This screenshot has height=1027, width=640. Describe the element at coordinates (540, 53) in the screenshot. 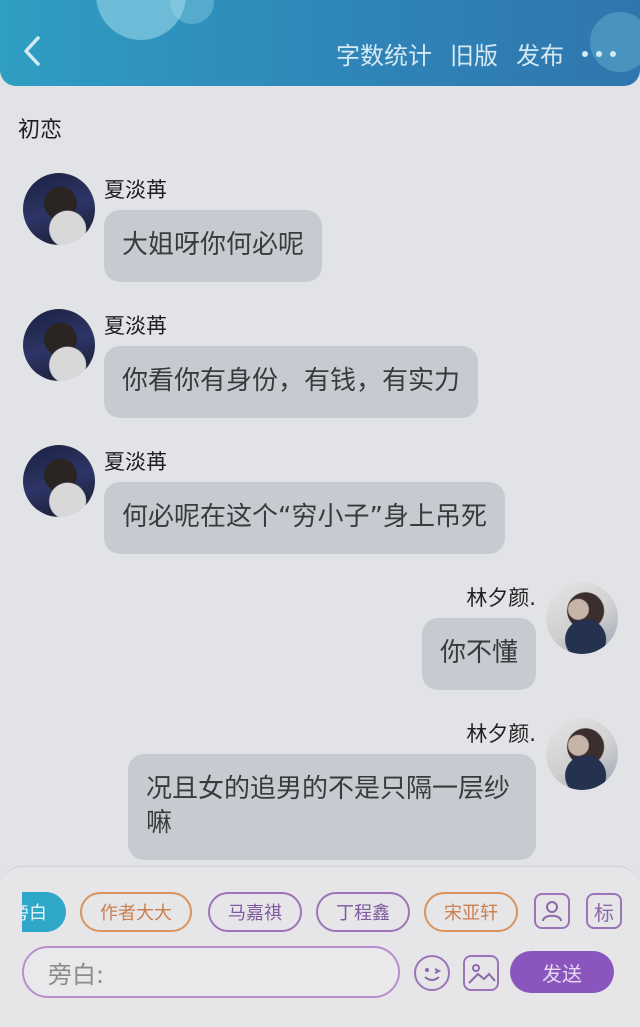

I see `publish-button: 发布` at that location.